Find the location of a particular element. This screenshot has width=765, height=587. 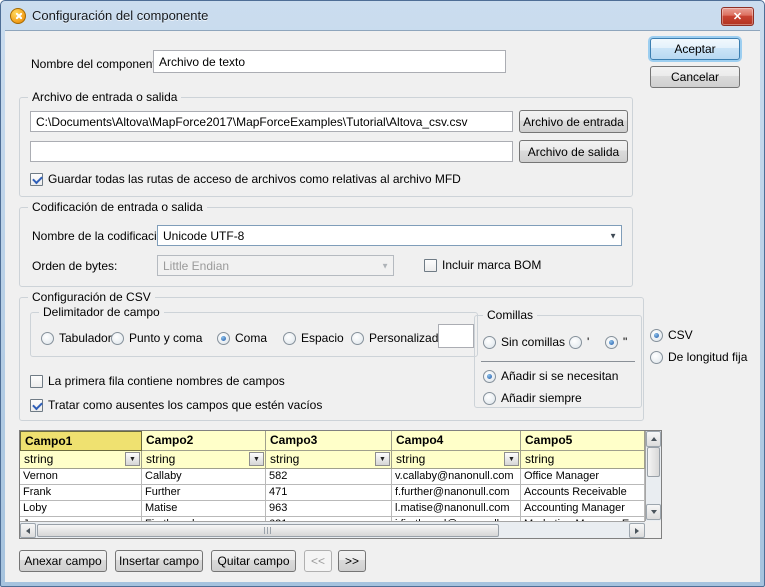

scroll-right-button is located at coordinates (637, 530).